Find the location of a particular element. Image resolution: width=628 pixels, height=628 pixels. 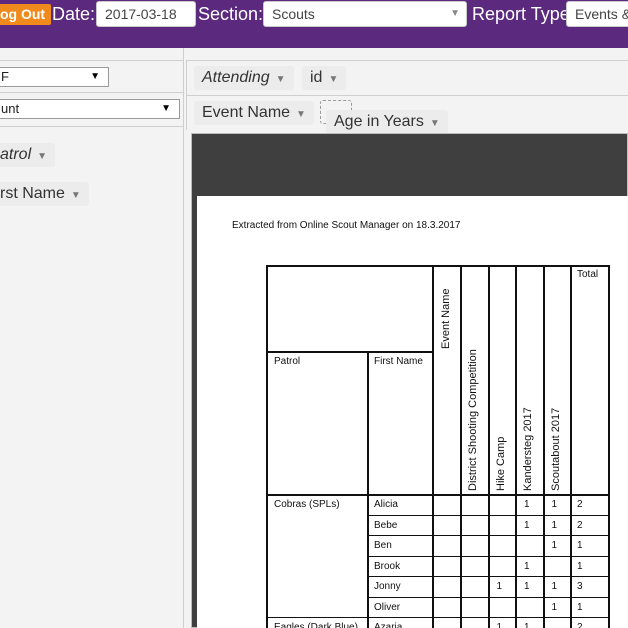

row-patrol: Eagles (Dark Blue) is located at coordinates (316, 625).